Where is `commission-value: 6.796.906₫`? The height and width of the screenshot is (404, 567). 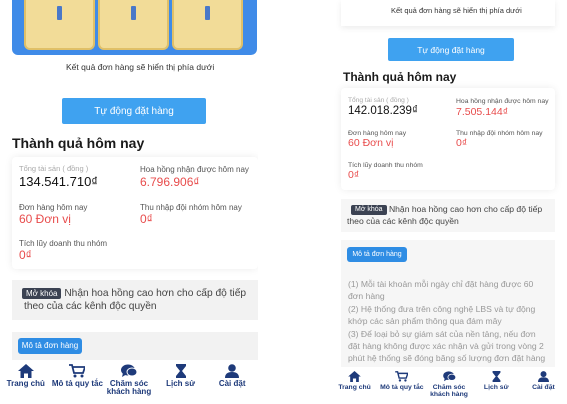
commission-value: 6.796.906₫ is located at coordinates (170, 182).